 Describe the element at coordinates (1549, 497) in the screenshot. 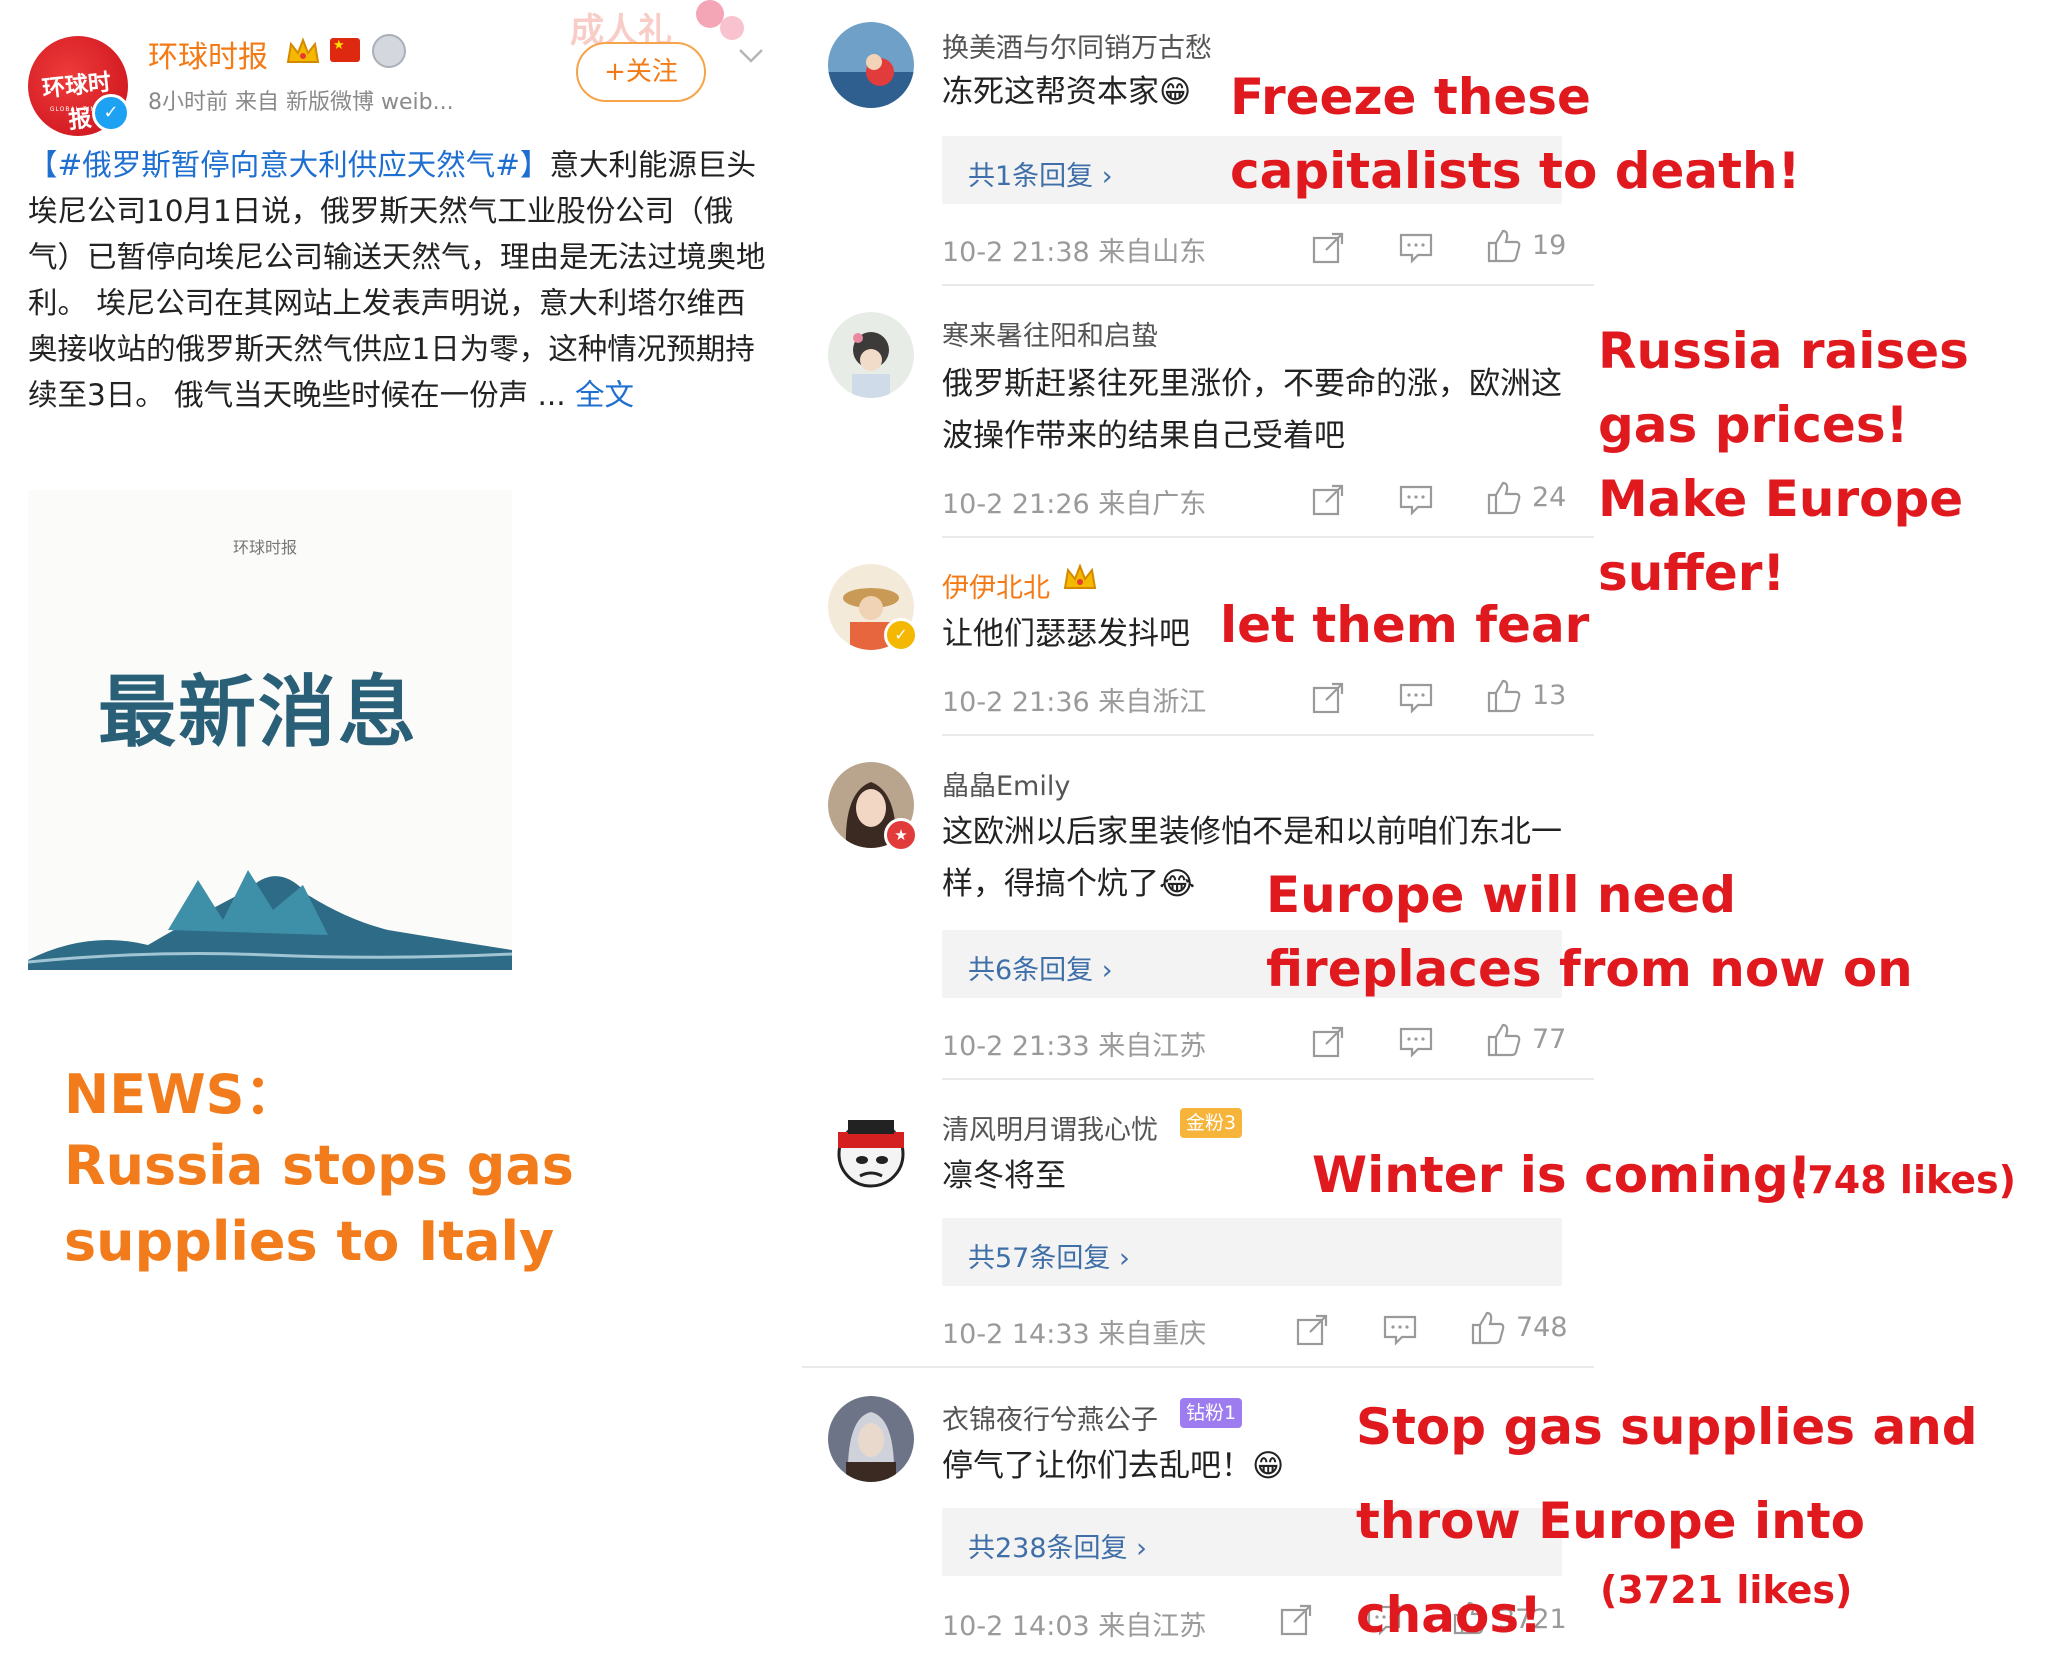

I see `like-count: 24` at that location.